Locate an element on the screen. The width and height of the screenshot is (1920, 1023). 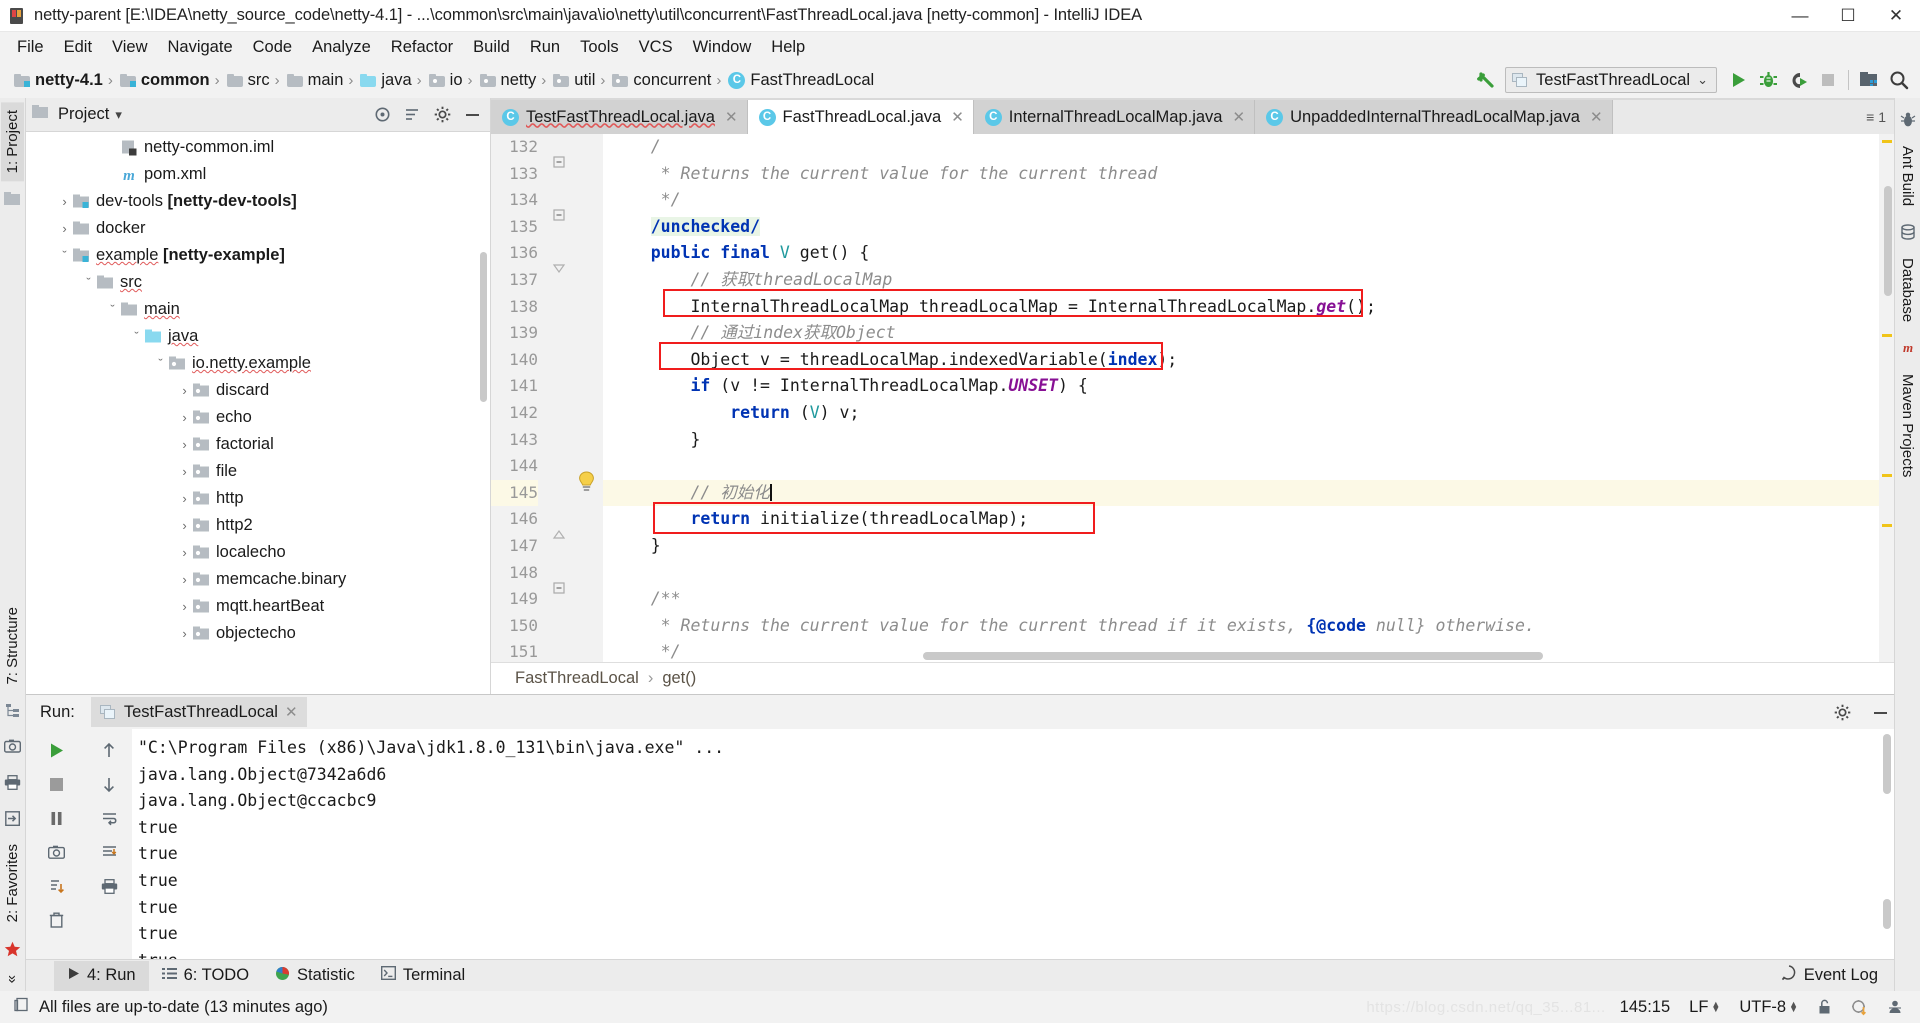
database-icon is located at coordinates (1908, 232).